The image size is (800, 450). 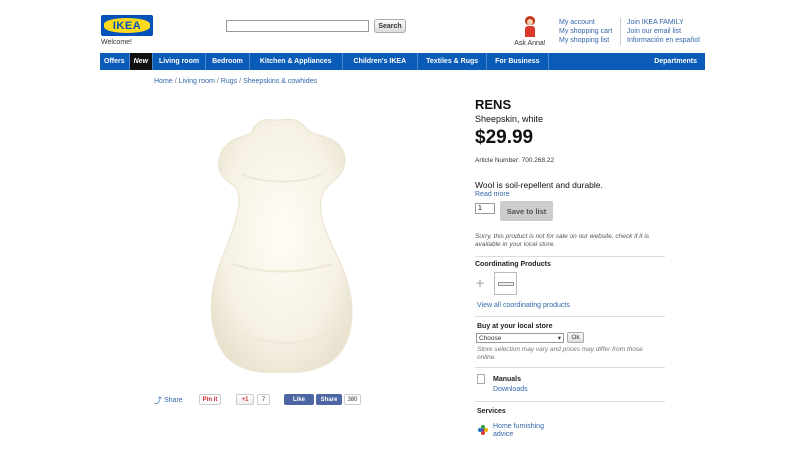 What do you see at coordinates (585, 22) in the screenshot?
I see `my-account-link: My account` at bounding box center [585, 22].